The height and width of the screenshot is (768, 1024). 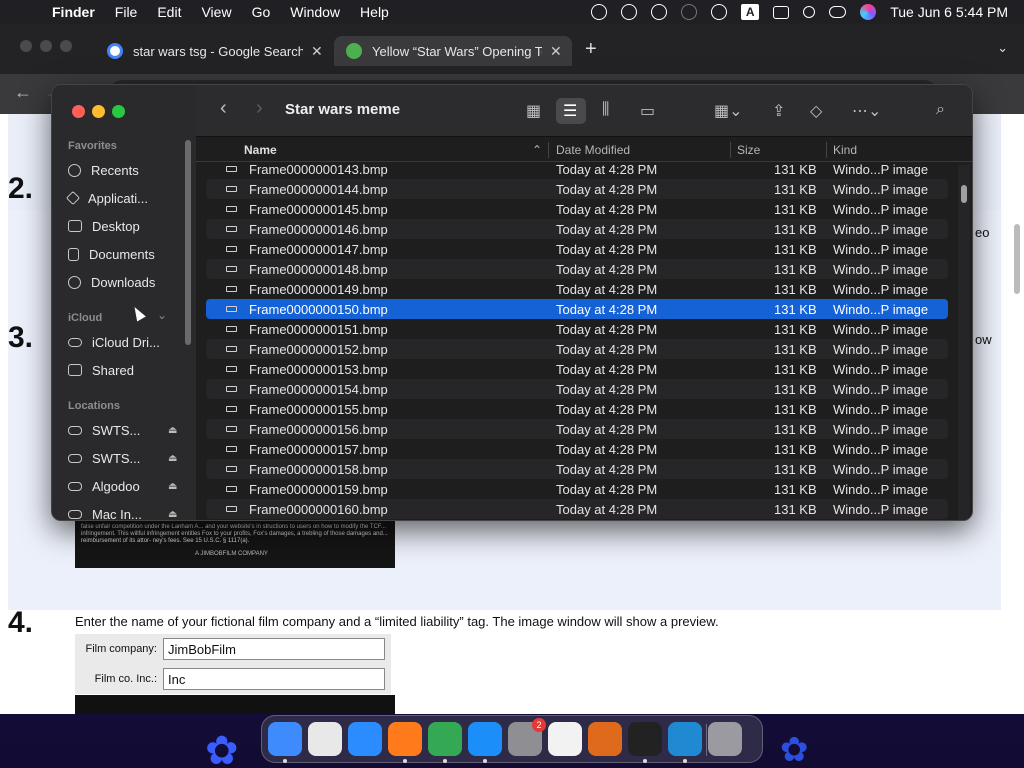 I want to click on sidebar-item-location: Mac In... ⏏, so click(x=126, y=511).